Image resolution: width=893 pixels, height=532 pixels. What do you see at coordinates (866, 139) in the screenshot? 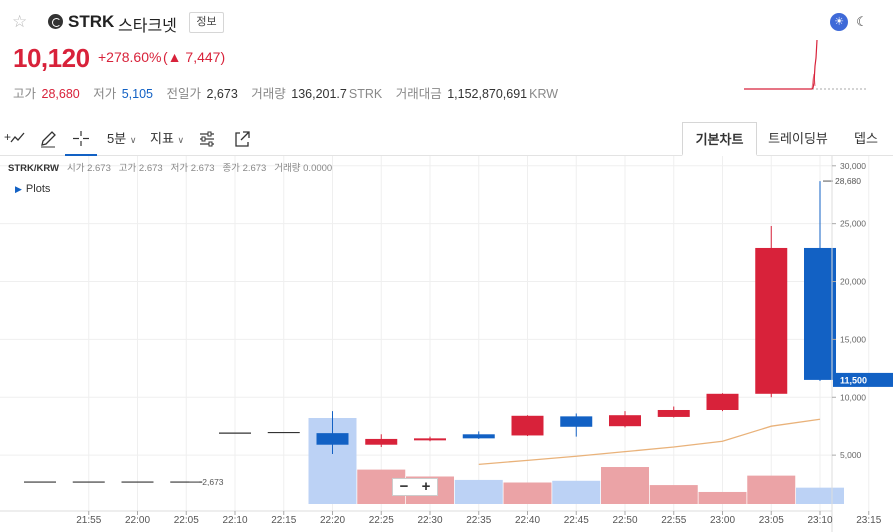
I see `tab-depth: 뎁스` at bounding box center [866, 139].